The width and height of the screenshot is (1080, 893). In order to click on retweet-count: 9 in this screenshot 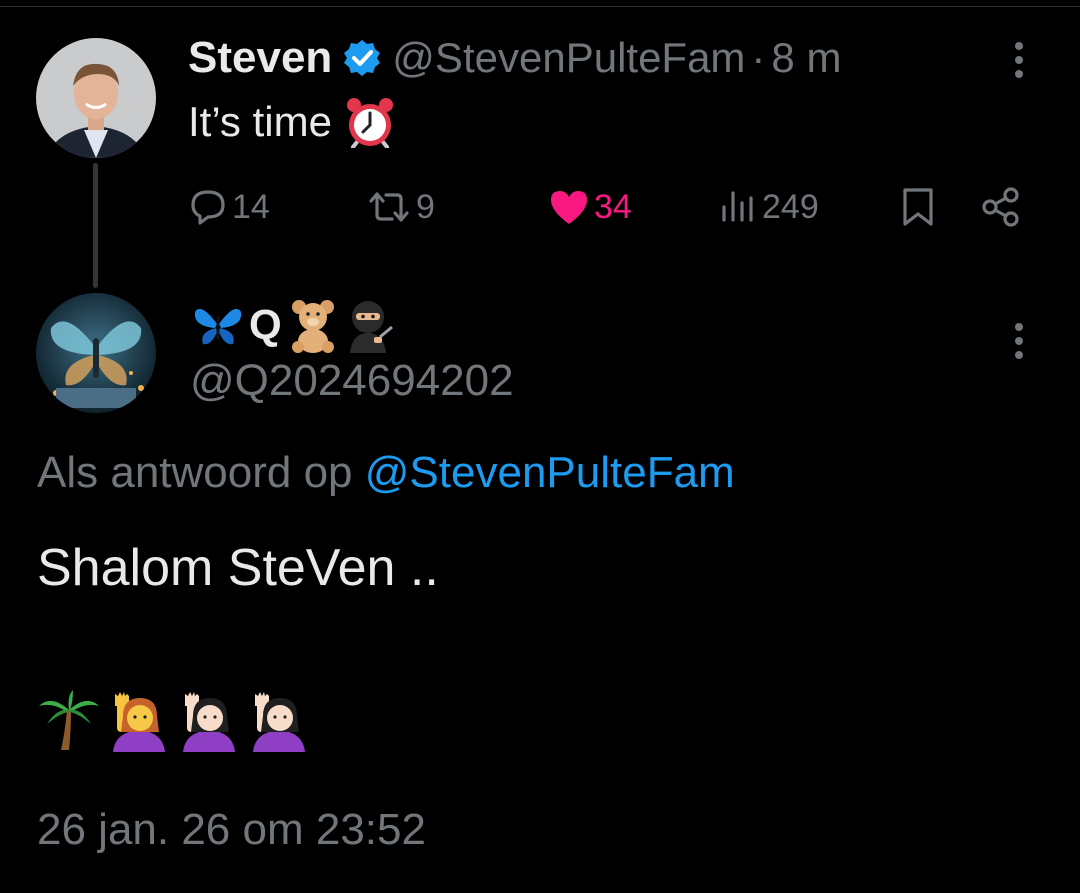, I will do `click(425, 206)`.